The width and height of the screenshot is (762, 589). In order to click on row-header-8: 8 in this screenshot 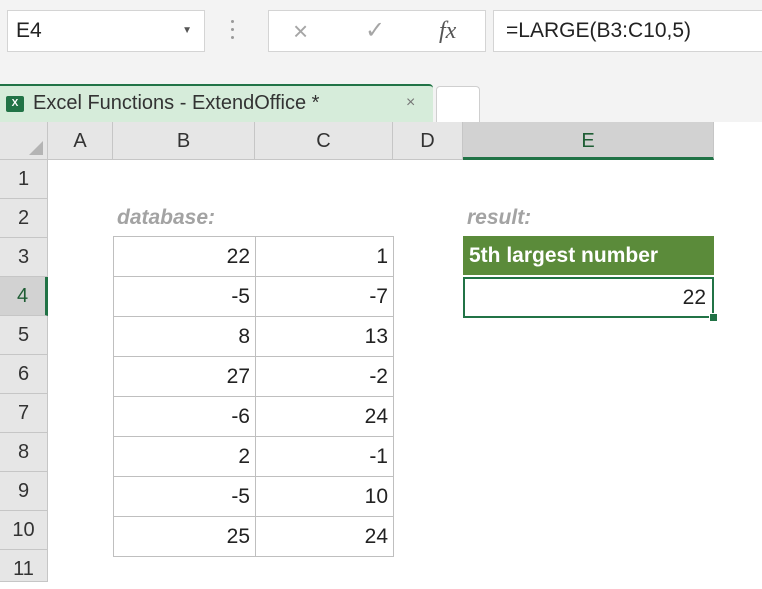, I will do `click(24, 452)`.